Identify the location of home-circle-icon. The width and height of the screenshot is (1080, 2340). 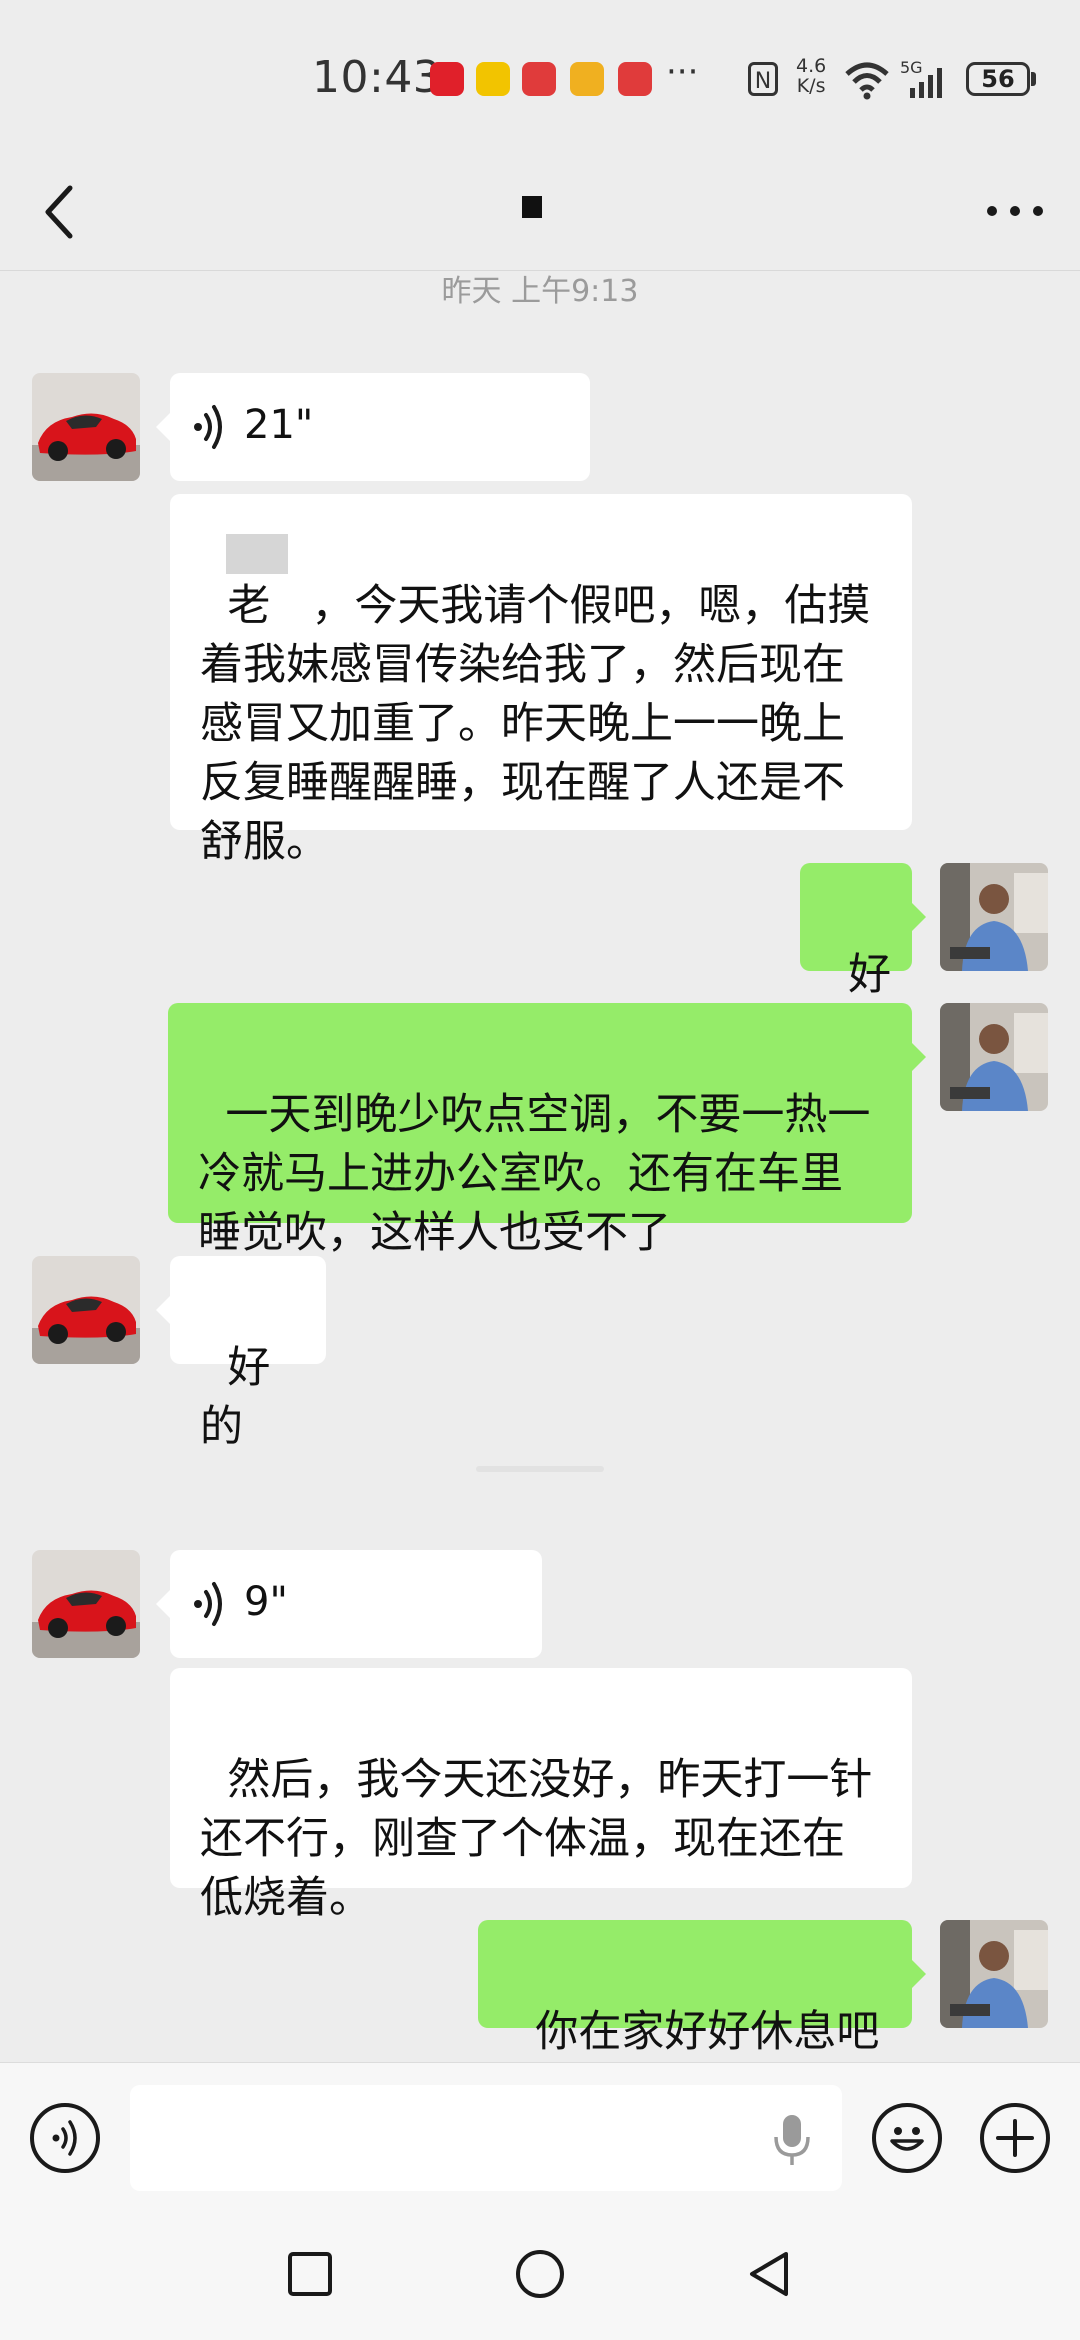
(540, 2274).